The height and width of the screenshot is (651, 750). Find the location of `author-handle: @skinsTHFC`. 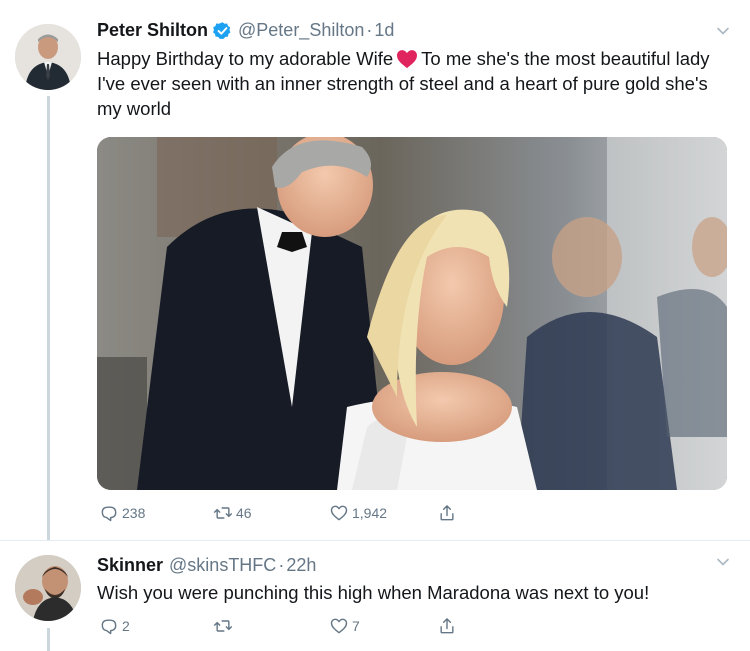

author-handle: @skinsTHFC is located at coordinates (222, 565).